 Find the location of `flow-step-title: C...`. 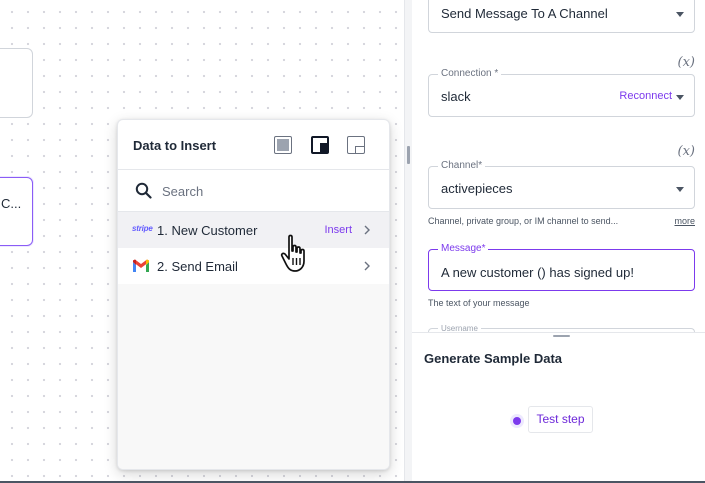

flow-step-title: C... is located at coordinates (11, 203).